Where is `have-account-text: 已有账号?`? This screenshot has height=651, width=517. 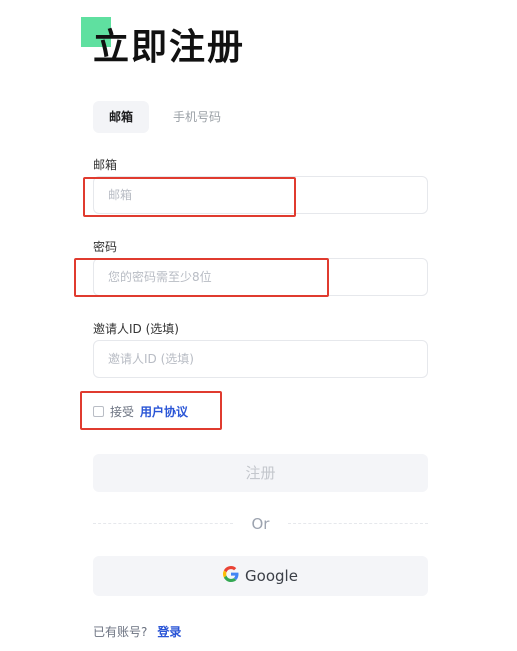
have-account-text: 已有账号? is located at coordinates (120, 632).